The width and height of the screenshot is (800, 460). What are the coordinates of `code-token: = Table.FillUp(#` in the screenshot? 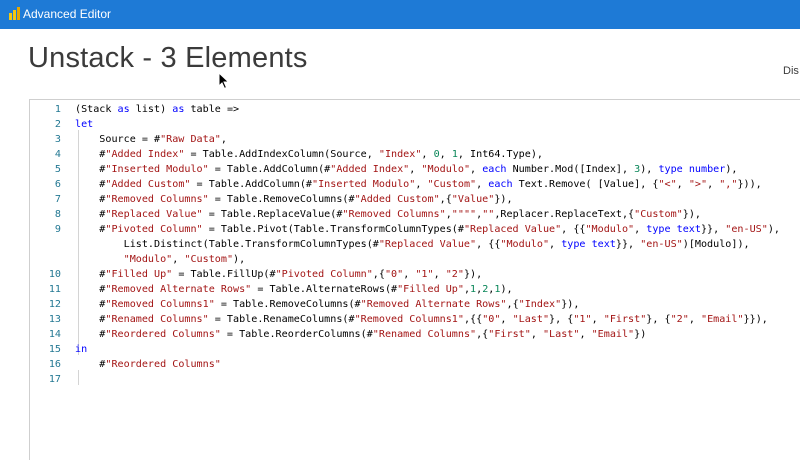 It's located at (224, 274).